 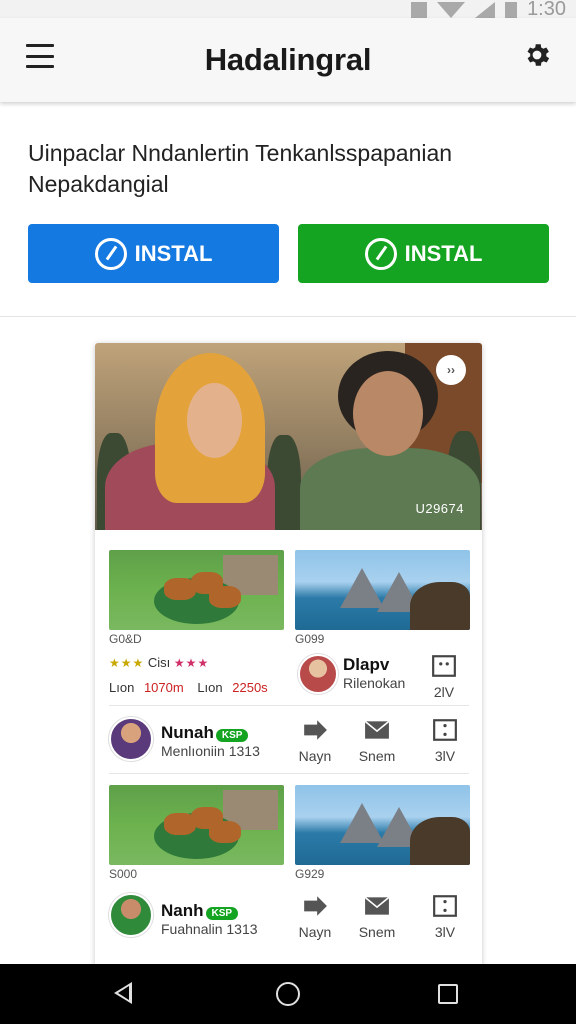 What do you see at coordinates (192, 929) in the screenshot?
I see `user-sub: Fuahnalin` at bounding box center [192, 929].